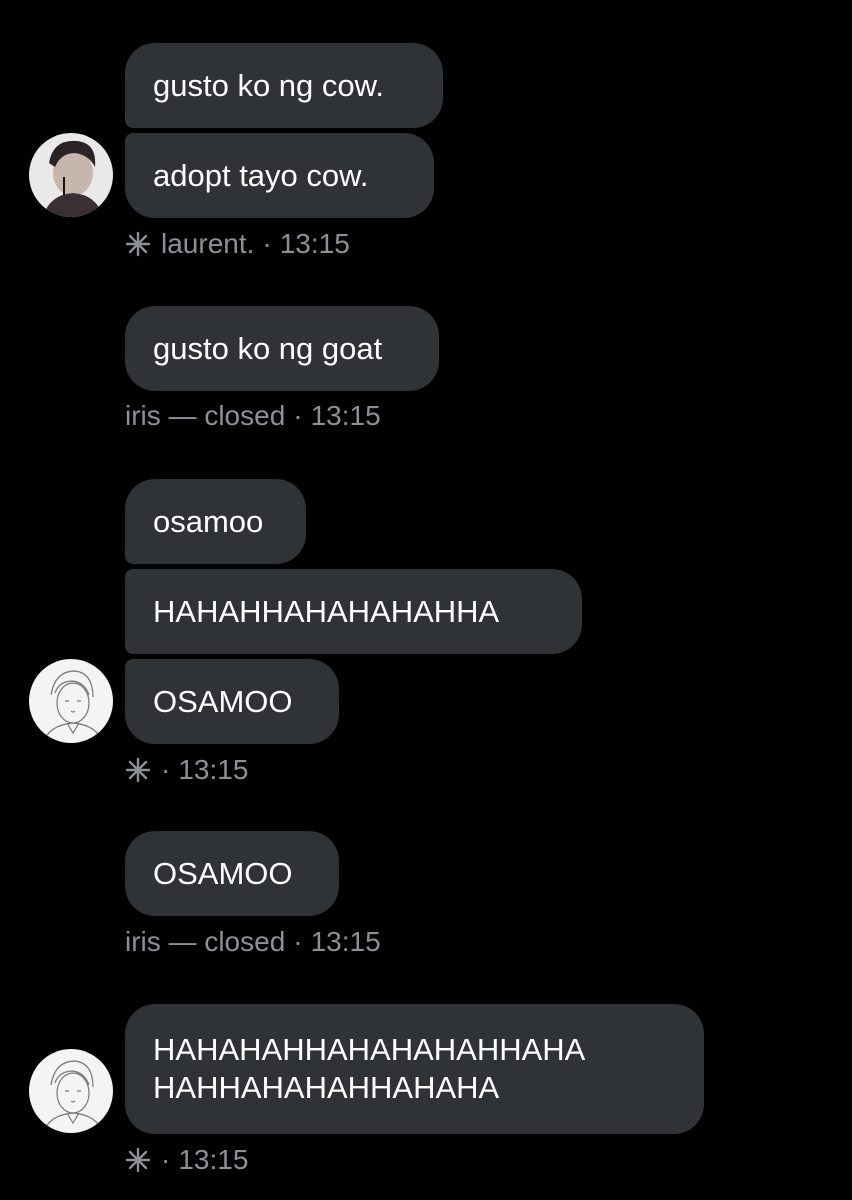 The image size is (852, 1200). What do you see at coordinates (326, 1087) in the screenshot?
I see `message-text-line: HAHHAHAHAHHAHAHA` at bounding box center [326, 1087].